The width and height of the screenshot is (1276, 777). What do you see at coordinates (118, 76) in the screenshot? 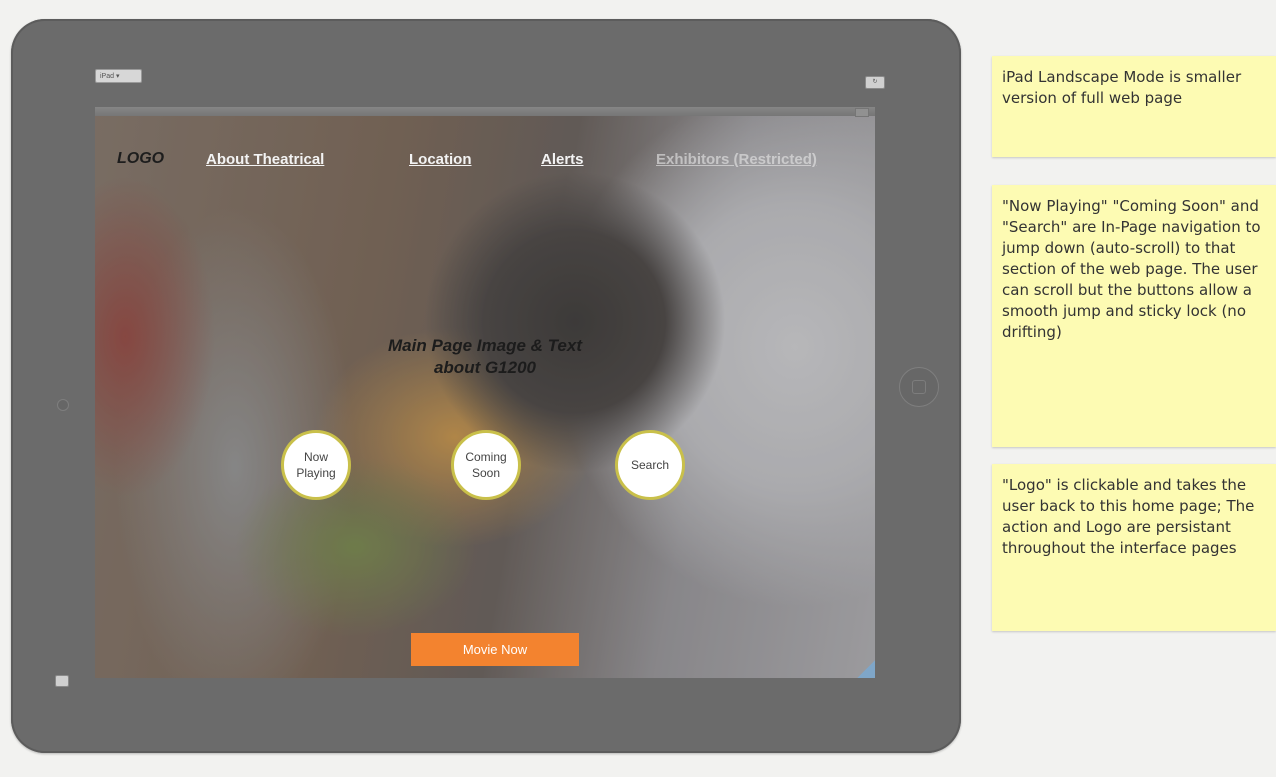
I see `device-selector: iPad ▾` at bounding box center [118, 76].